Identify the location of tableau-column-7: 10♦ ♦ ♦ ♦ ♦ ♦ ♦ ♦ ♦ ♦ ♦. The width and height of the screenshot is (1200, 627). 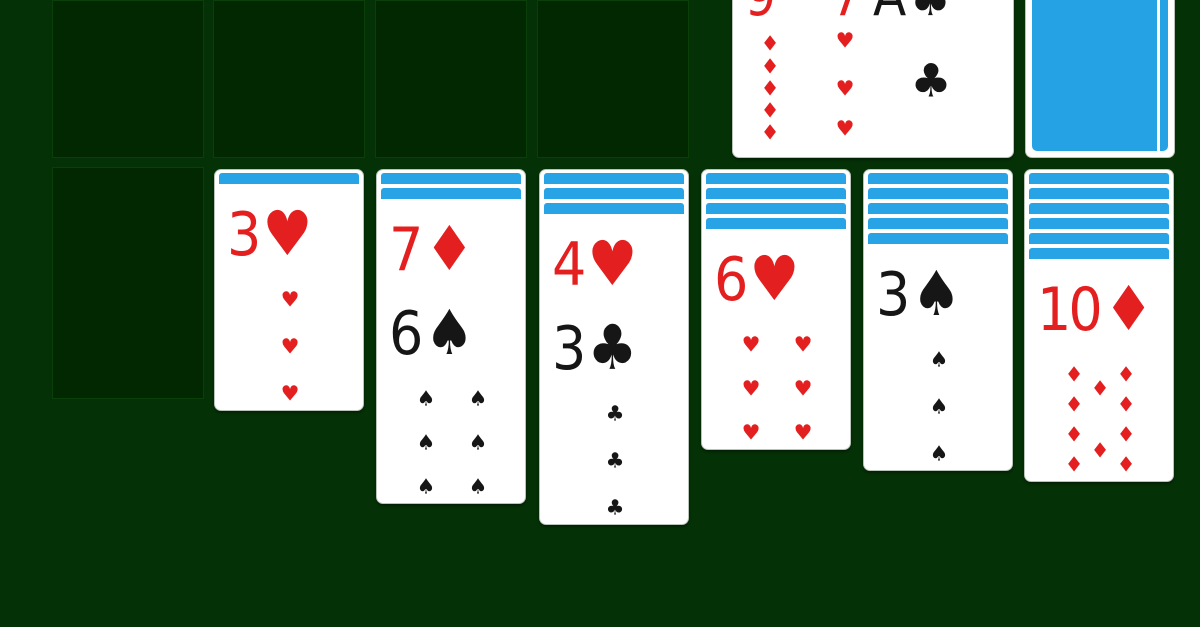
(1099, 325).